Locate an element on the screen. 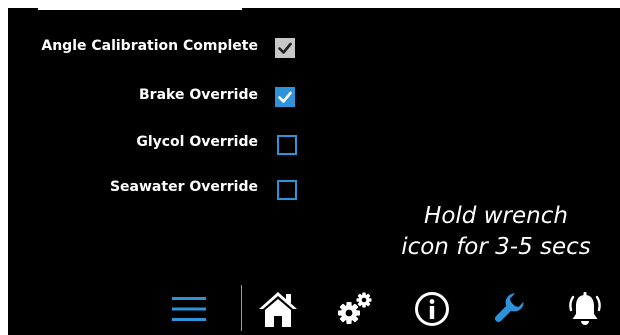 The width and height of the screenshot is (620, 335). setting-row-angle-calibration: Angle Calibration Complete is located at coordinates (133, 48).